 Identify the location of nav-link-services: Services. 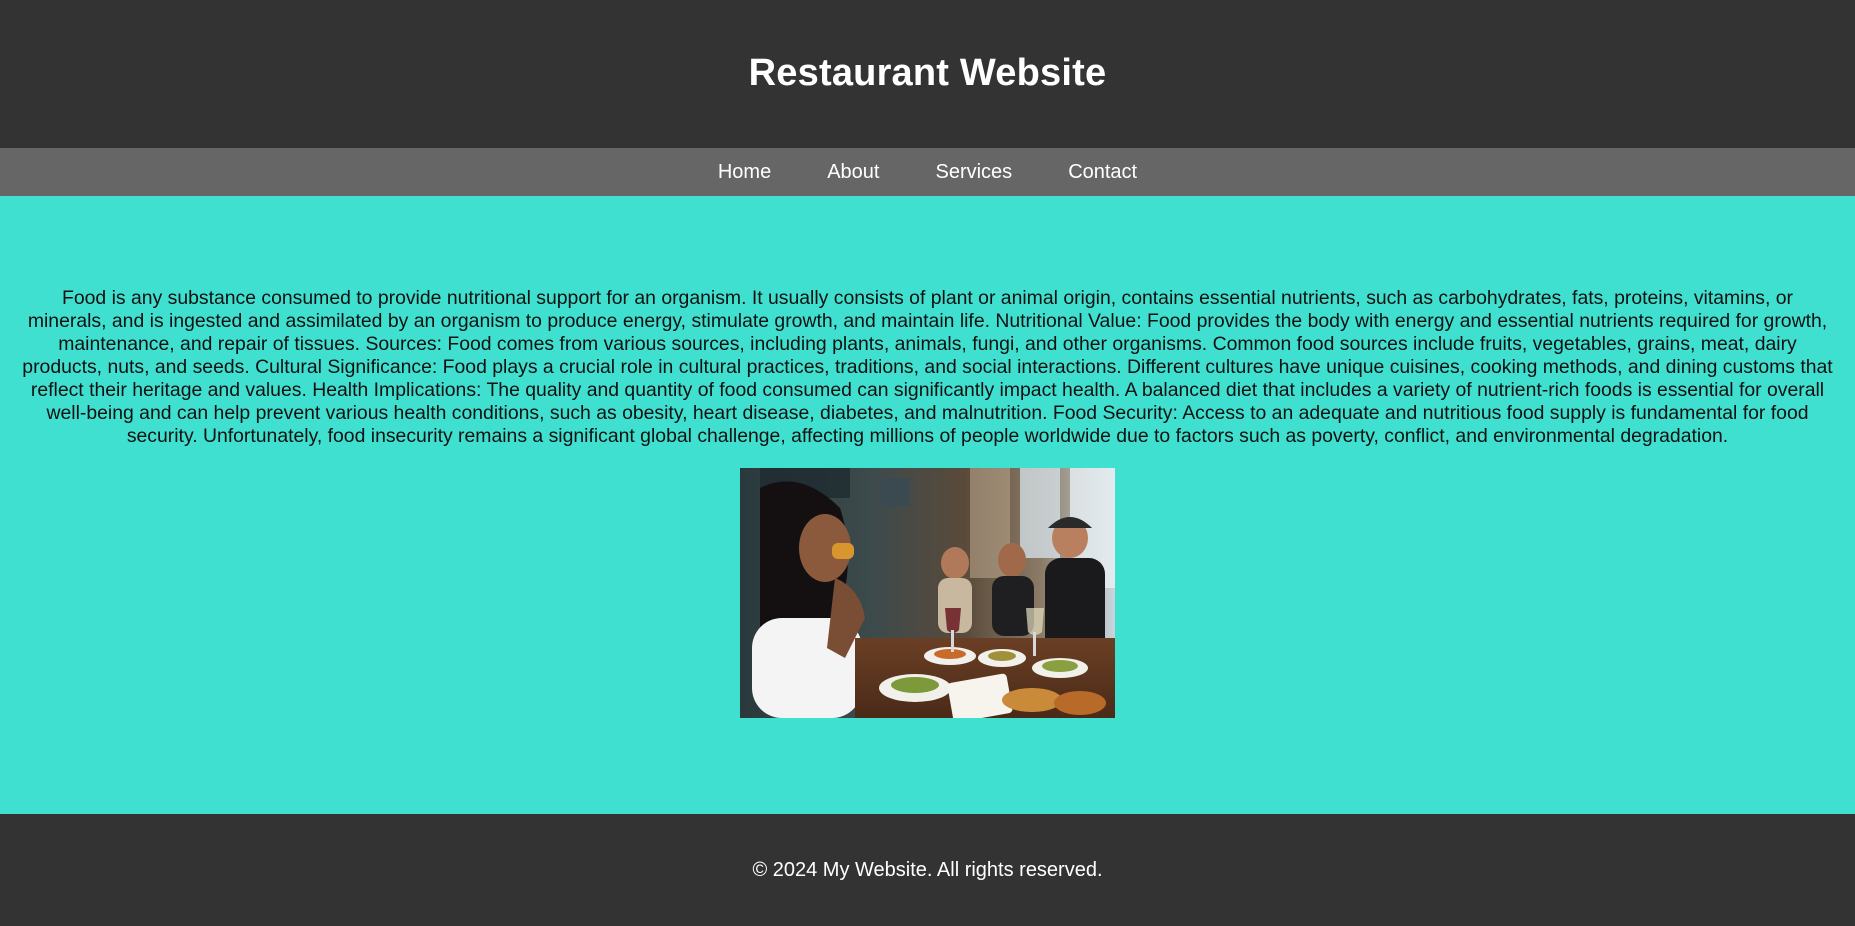
(973, 172).